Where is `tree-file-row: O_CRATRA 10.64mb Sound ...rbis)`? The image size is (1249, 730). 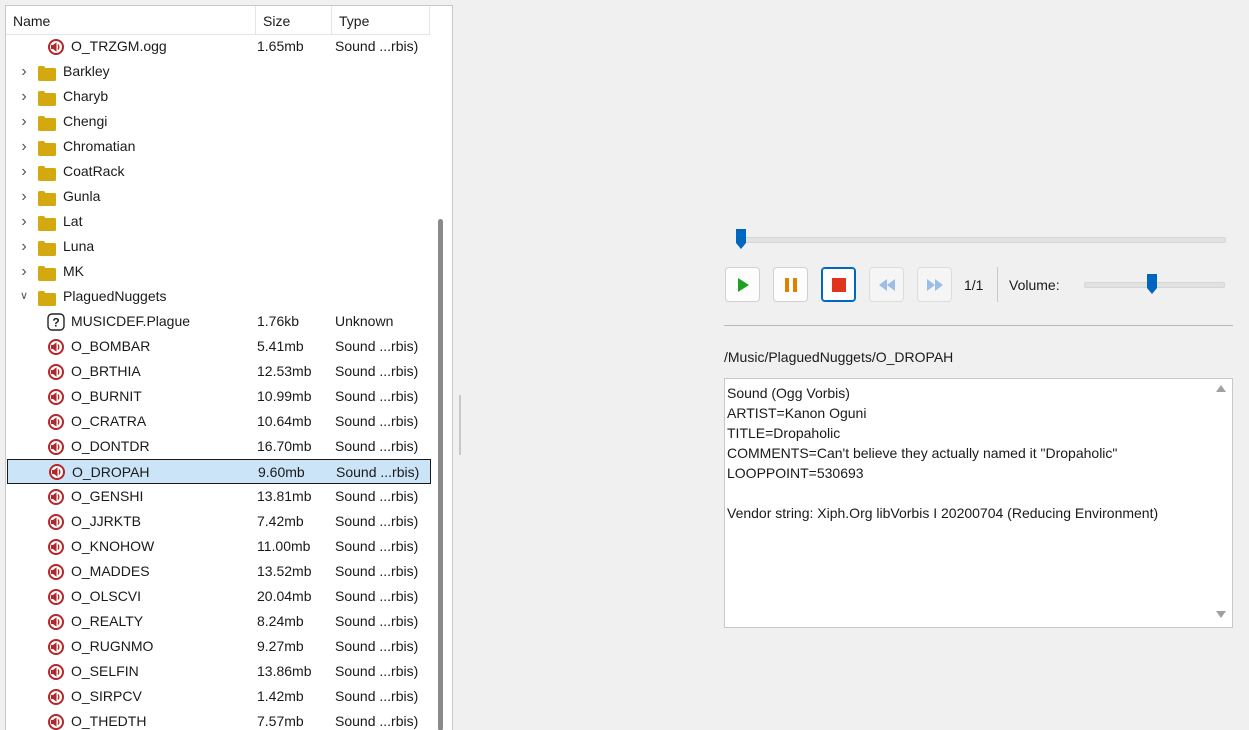 tree-file-row: O_CRATRA 10.64mb Sound ...rbis) is located at coordinates (218, 421).